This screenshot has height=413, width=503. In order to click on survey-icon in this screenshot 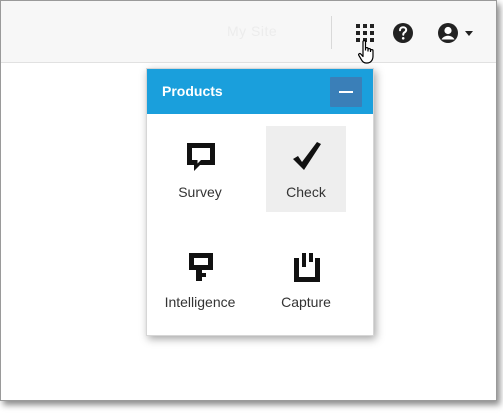, I will do `click(201, 157)`.